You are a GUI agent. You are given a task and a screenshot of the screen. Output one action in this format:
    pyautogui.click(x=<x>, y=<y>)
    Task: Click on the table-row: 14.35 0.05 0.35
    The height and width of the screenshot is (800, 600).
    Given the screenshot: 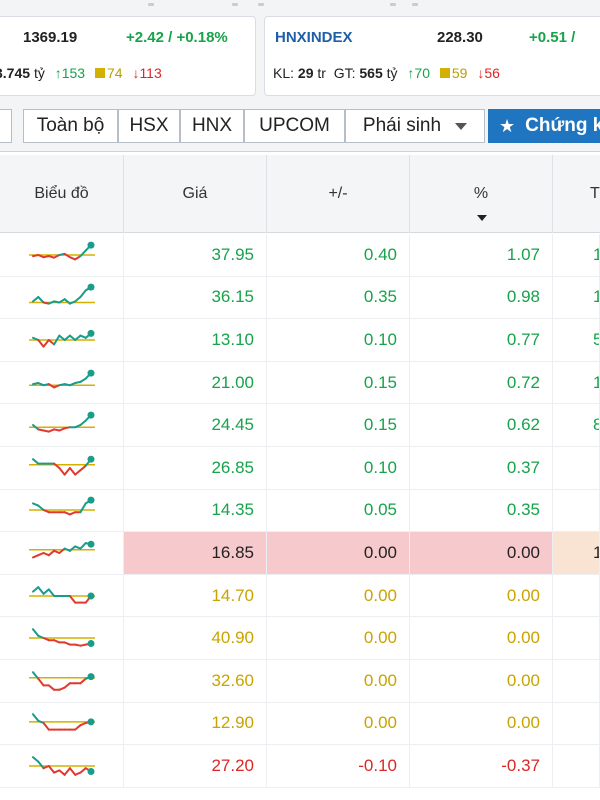 What is the action you would take?
    pyautogui.click(x=300, y=511)
    